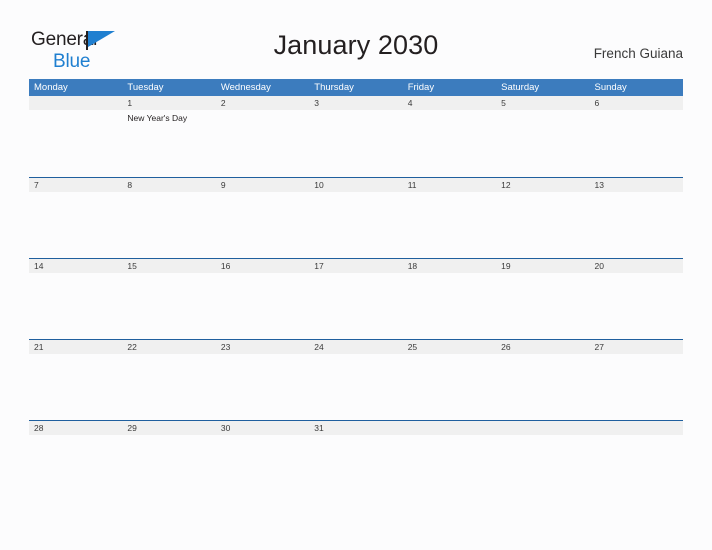 This screenshot has width=712, height=550. Describe the element at coordinates (168, 185) in the screenshot. I see `date-number: 8` at that location.